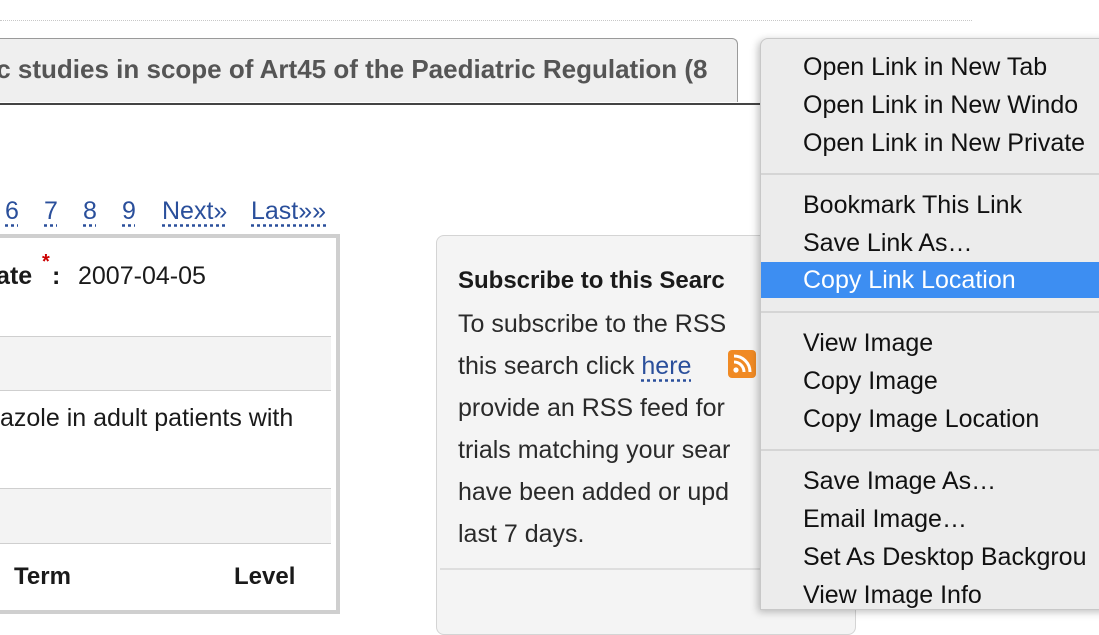  I want to click on menu-item-open-link-new-tab: Open Link in New Tab, so click(930, 67).